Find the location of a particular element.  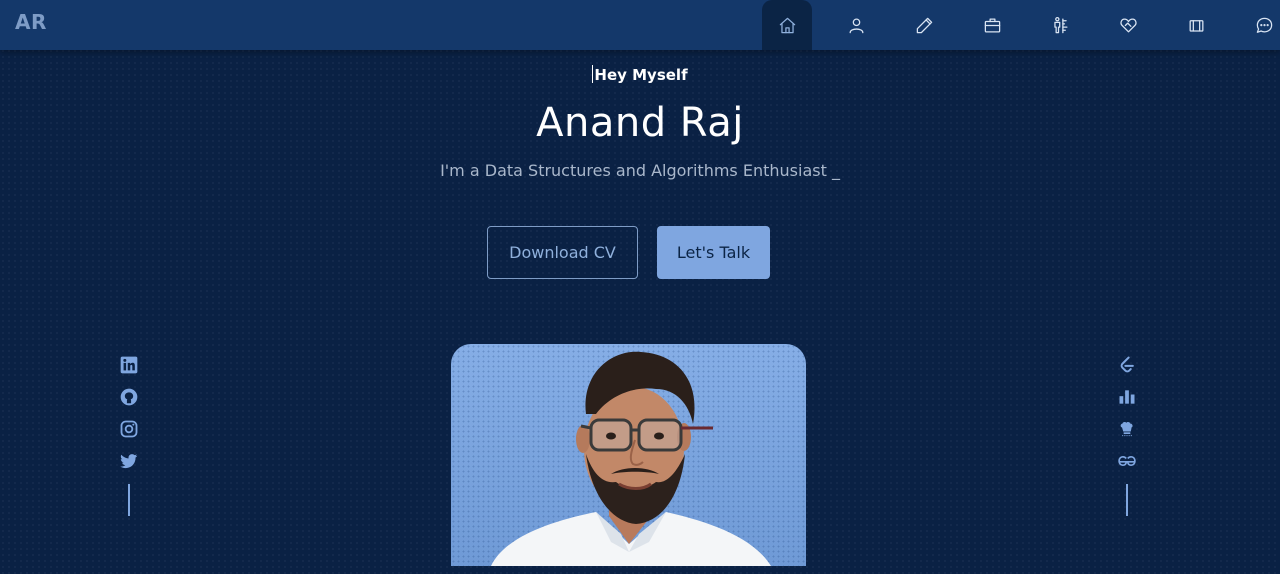

home-icon is located at coordinates (787, 25).